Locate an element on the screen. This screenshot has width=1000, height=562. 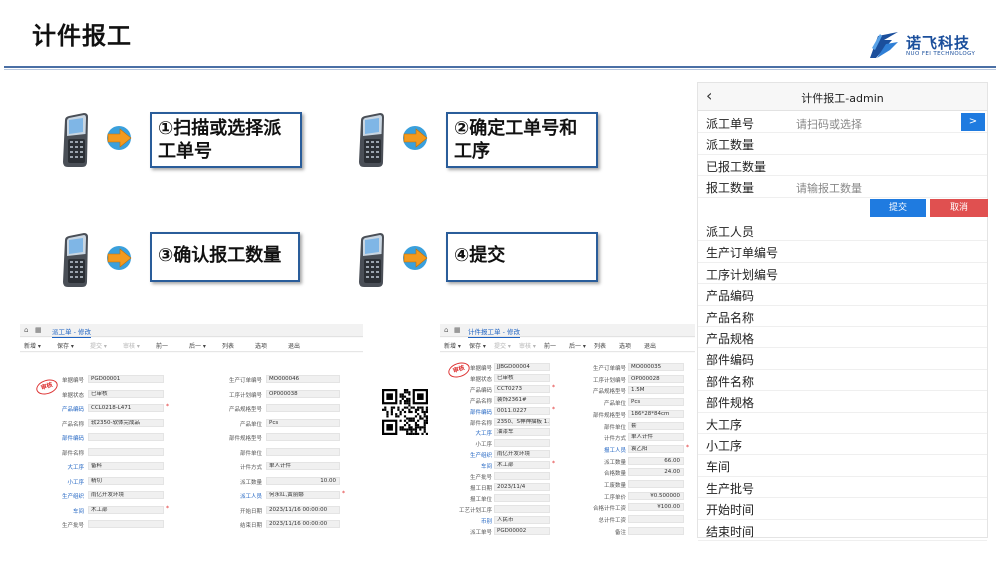
field-input: 10.00 is located at coordinates (303, 480).